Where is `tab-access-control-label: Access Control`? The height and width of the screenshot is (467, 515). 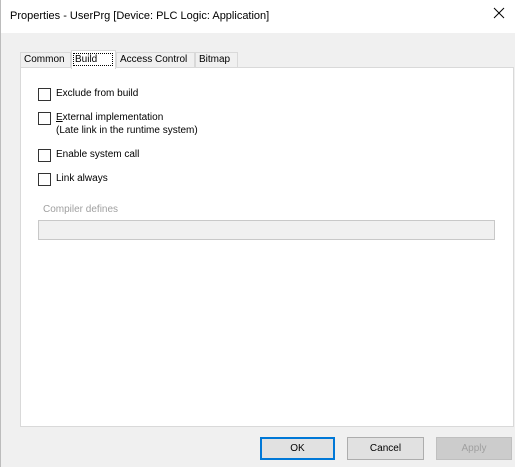
tab-access-control-label: Access Control is located at coordinates (154, 59).